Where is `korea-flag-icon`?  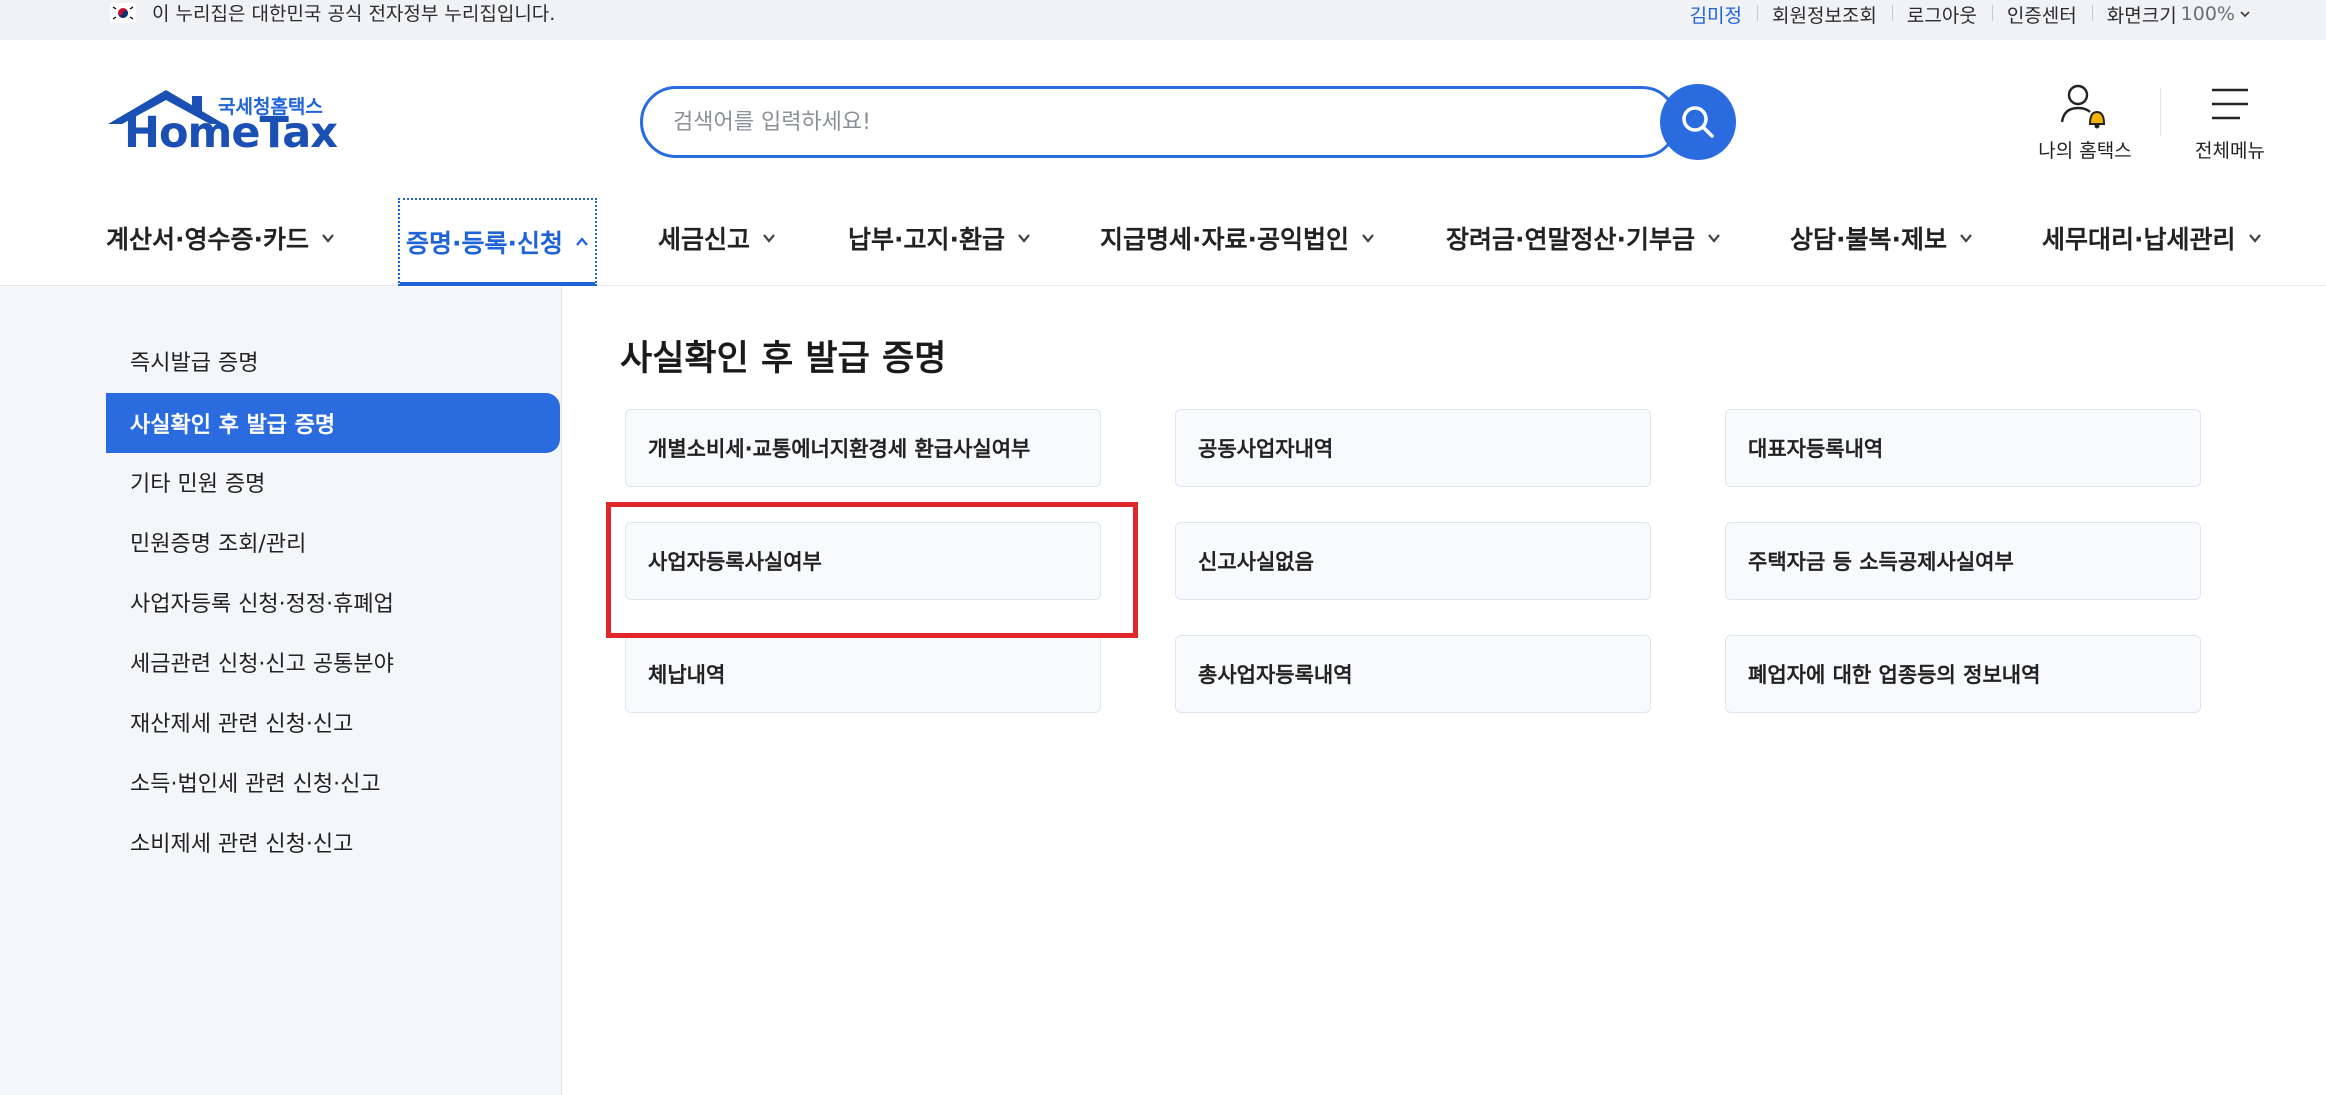
korea-flag-icon is located at coordinates (123, 13).